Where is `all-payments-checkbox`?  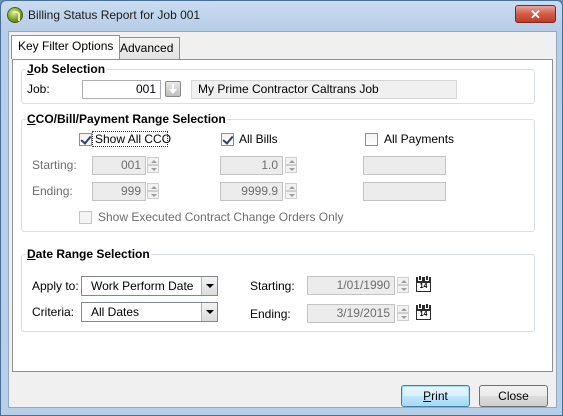 all-payments-checkbox is located at coordinates (371, 139).